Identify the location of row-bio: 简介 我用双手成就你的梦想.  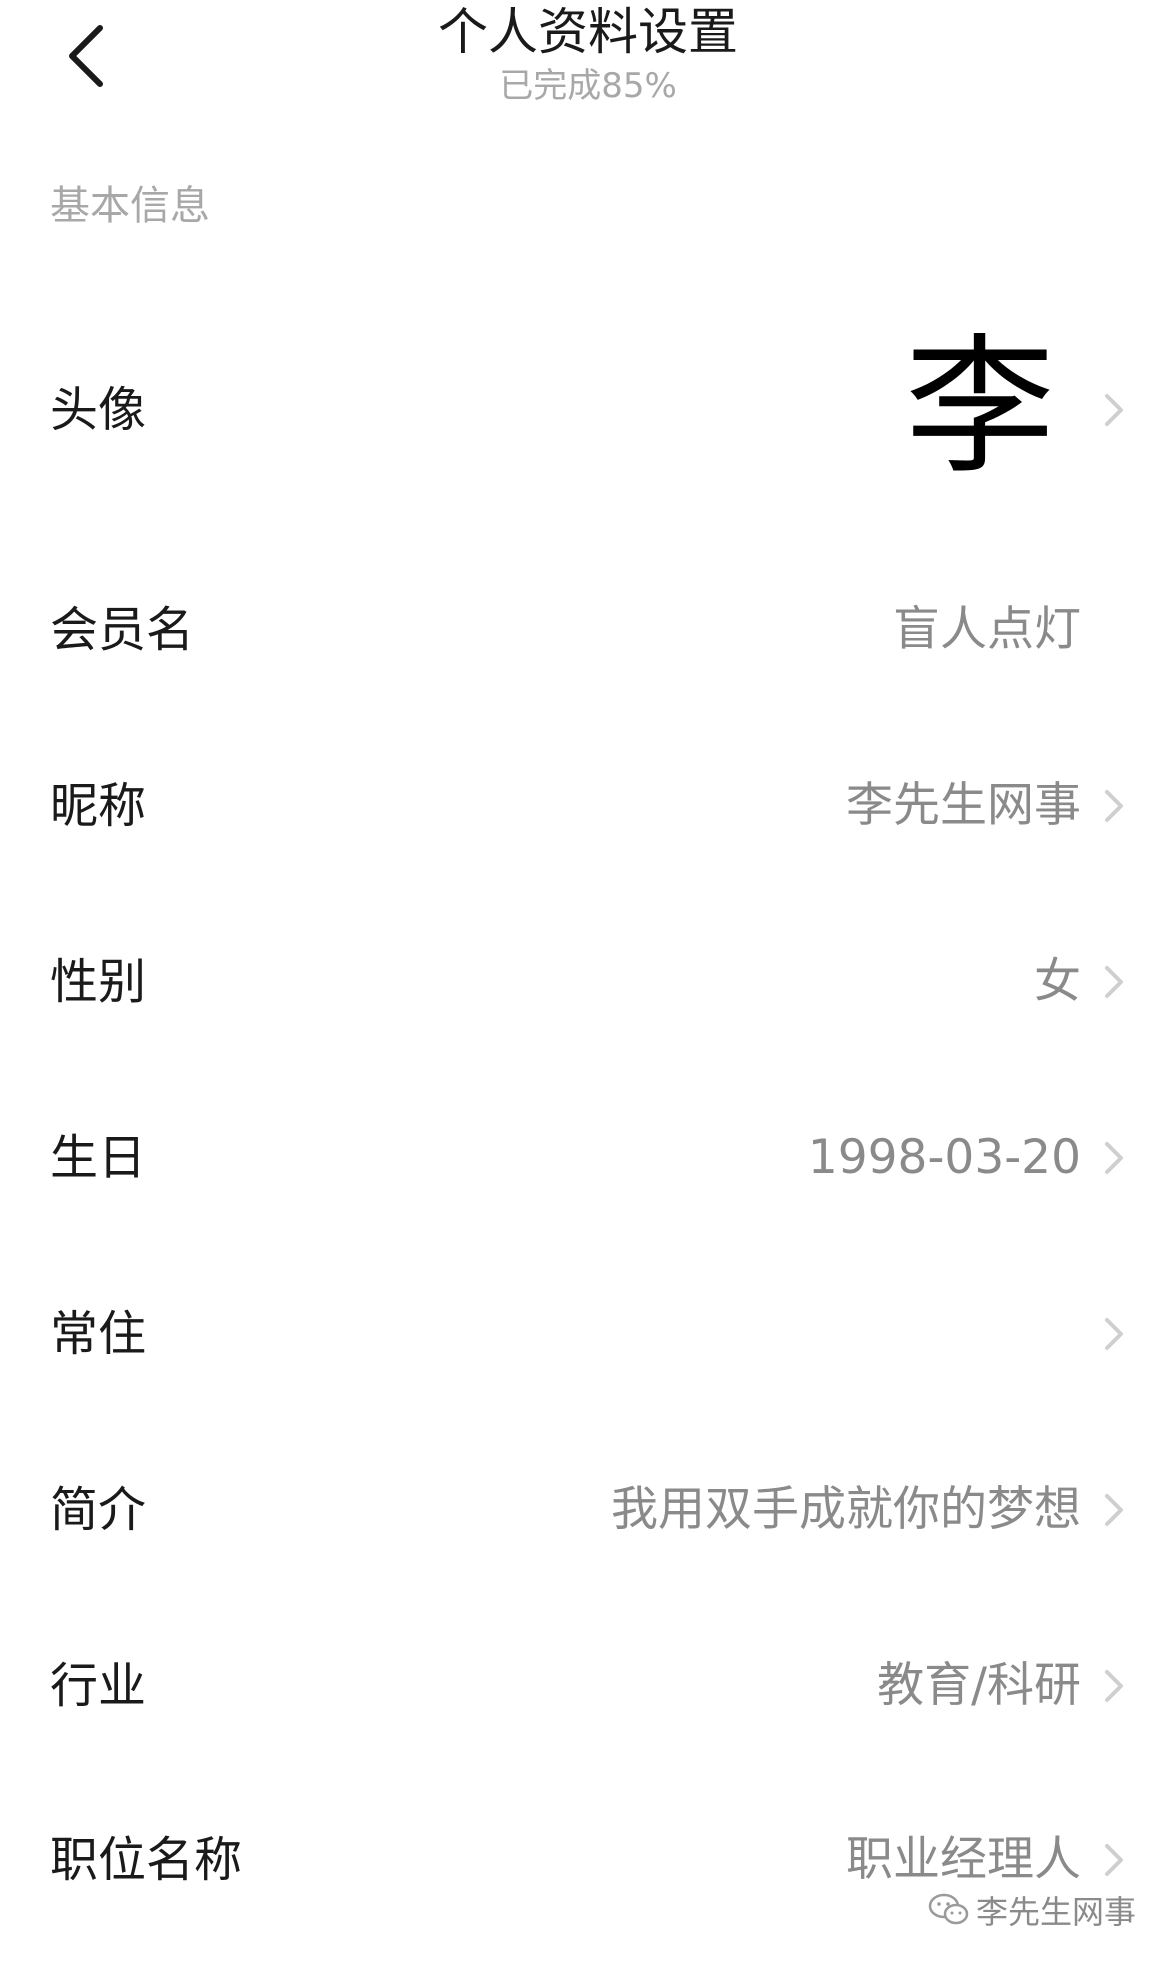
(588, 1510).